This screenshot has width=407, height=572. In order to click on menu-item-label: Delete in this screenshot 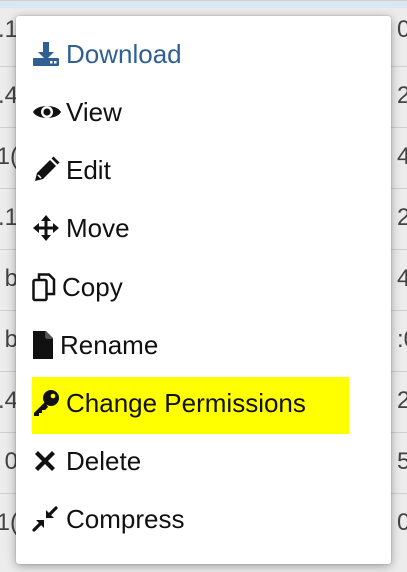, I will do `click(104, 460)`.